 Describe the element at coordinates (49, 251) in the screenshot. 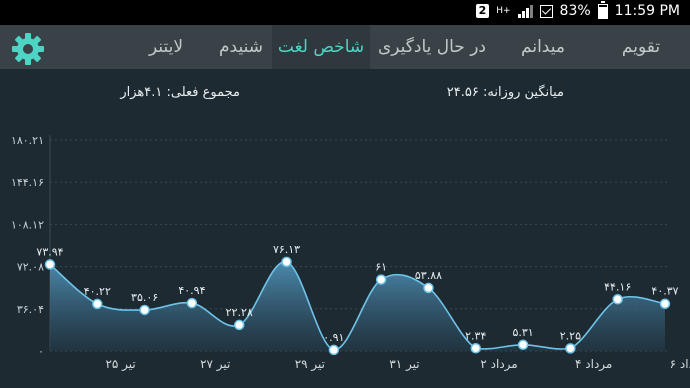

I see `data-label: ۷۳.۹۴` at that location.